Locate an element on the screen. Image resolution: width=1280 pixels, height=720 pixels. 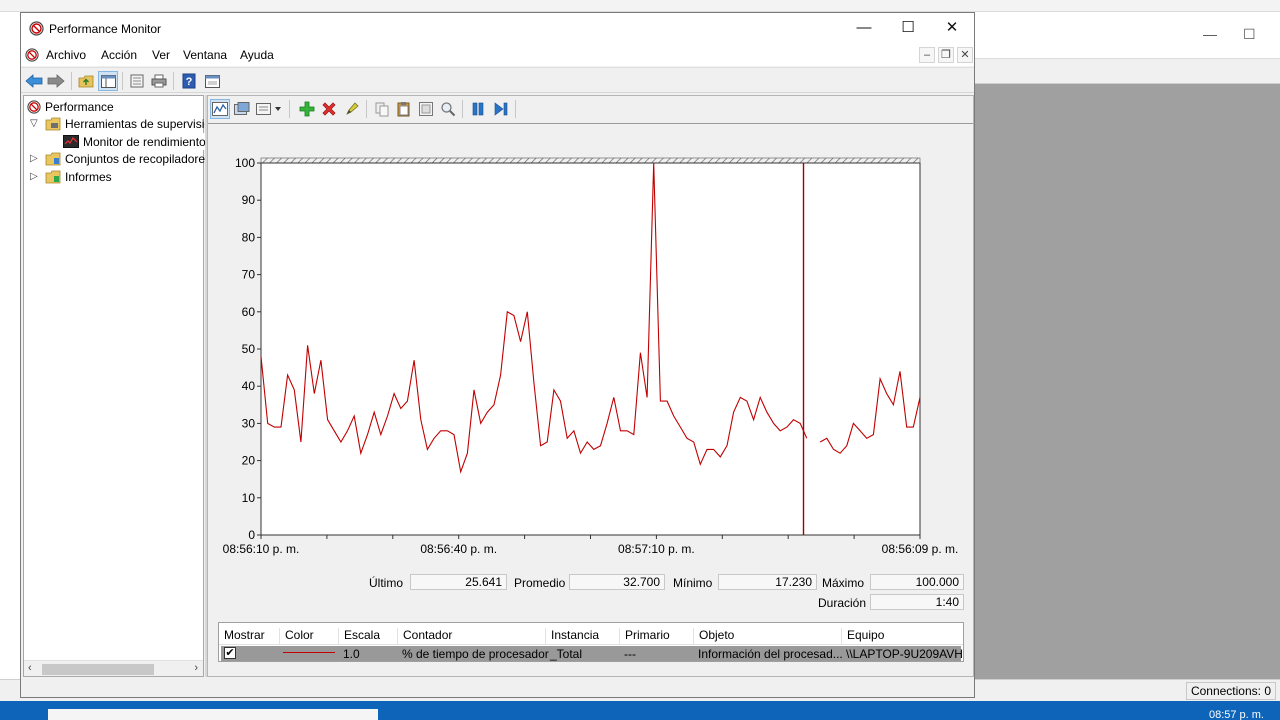
stat-maximo-value: 100.000 is located at coordinates (917, 582).